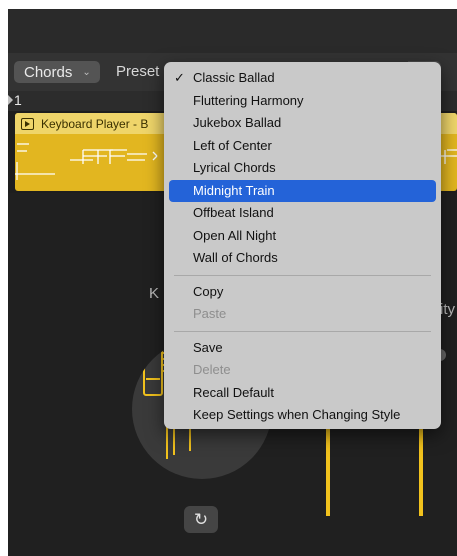 This screenshot has width=457, height=556. What do you see at coordinates (233, 392) in the screenshot?
I see `menu-item-label: Recall Default` at bounding box center [233, 392].